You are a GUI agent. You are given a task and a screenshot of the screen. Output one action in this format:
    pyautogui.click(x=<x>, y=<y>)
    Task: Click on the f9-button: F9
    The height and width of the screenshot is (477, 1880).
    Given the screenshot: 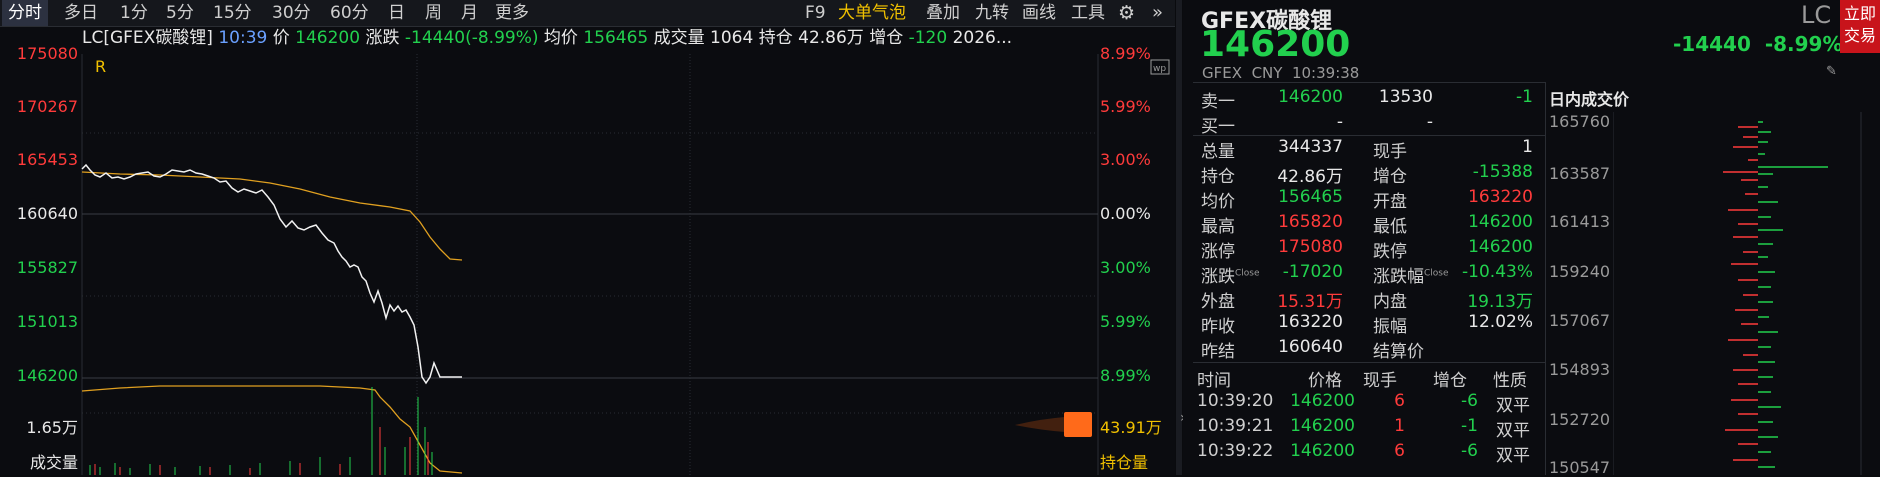 What is the action you would take?
    pyautogui.click(x=815, y=13)
    